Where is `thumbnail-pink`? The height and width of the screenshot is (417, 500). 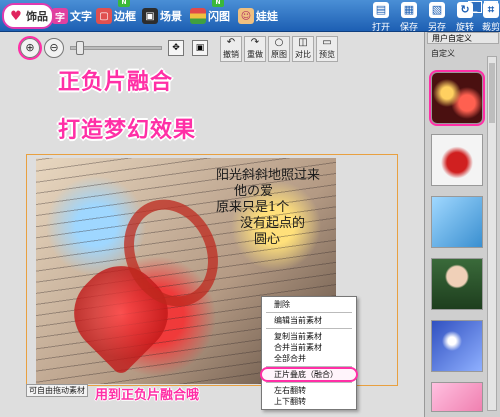
thumbnail-pink is located at coordinates (457, 397).